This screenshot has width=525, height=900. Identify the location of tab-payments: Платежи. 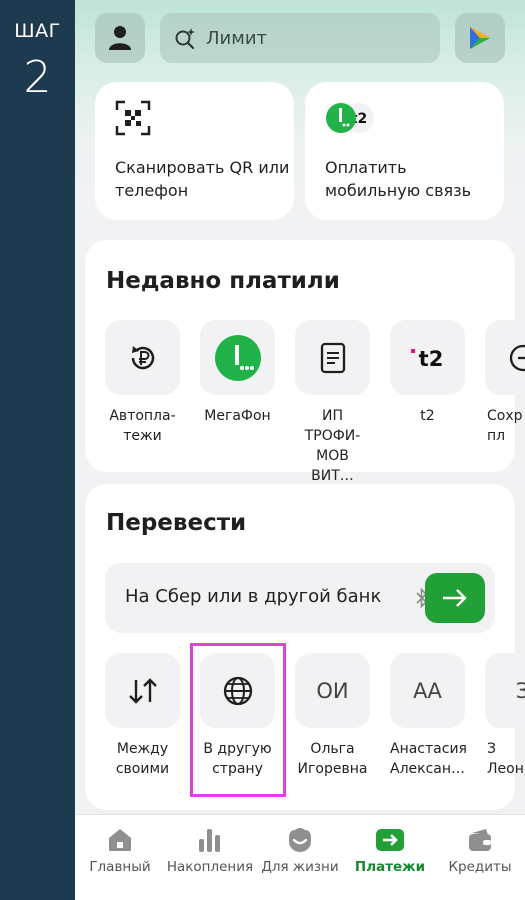
(390, 850).